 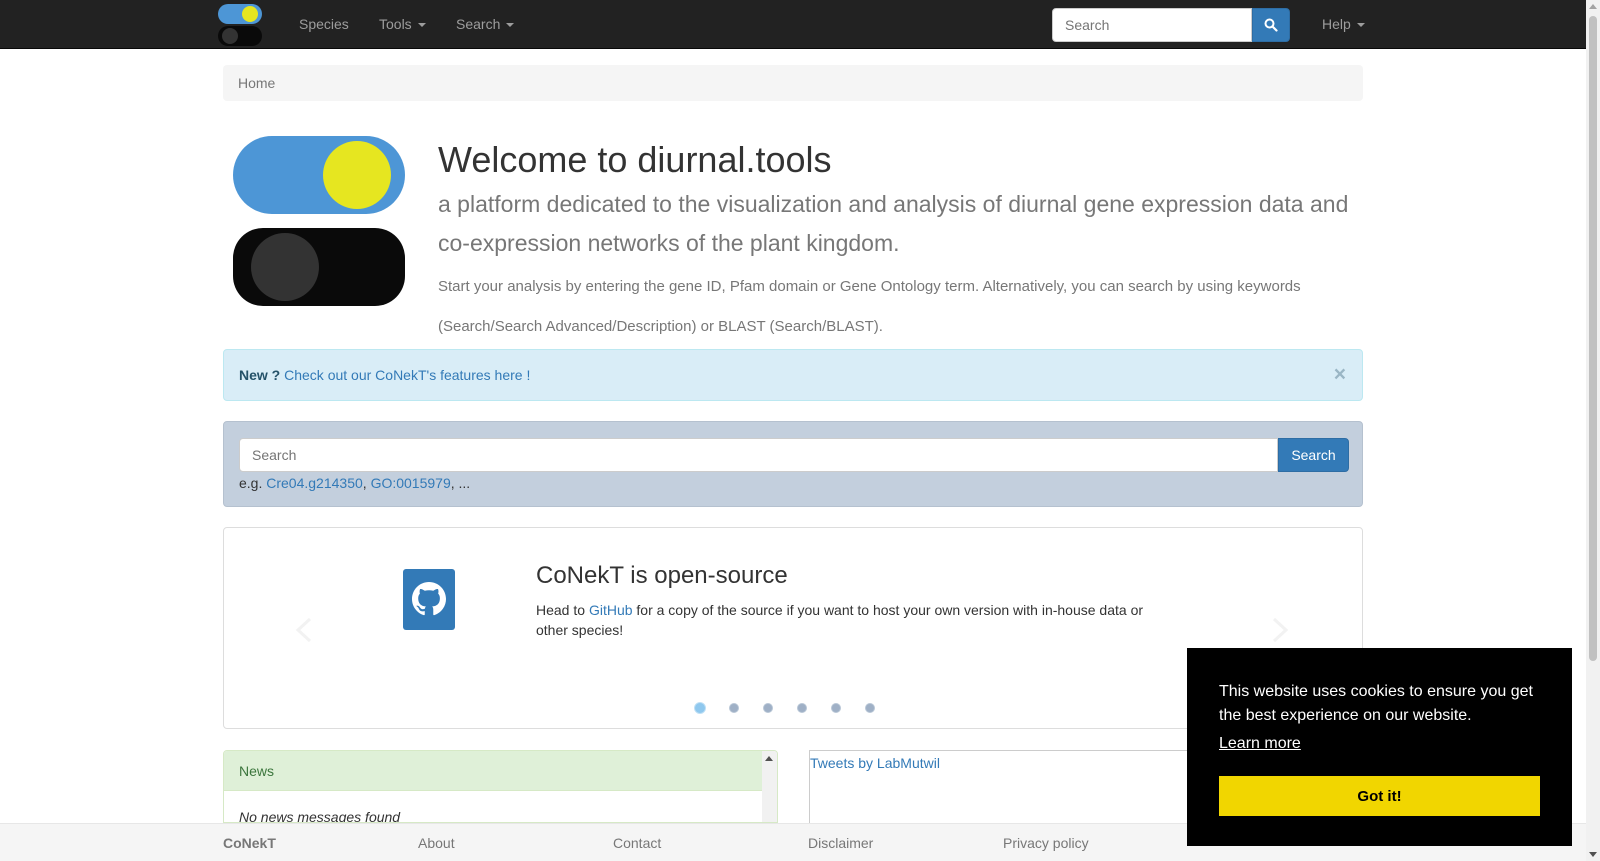 I want to click on examples-prefix: e.g., so click(x=251, y=483).